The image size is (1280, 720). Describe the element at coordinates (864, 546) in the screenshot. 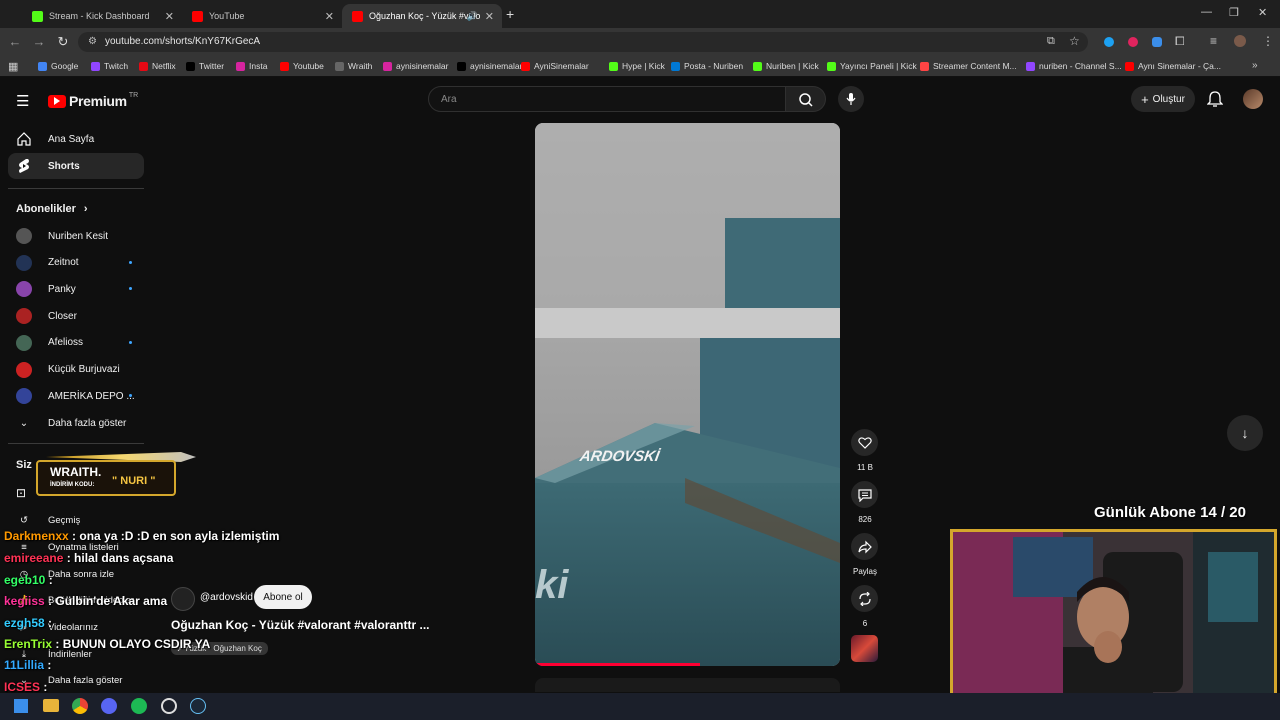

I see `share-button` at that location.